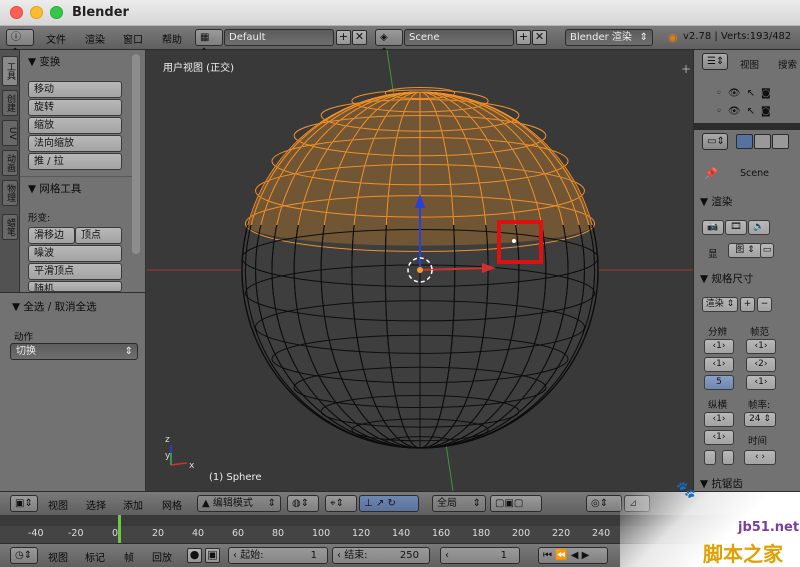 This screenshot has width=800, height=567. Describe the element at coordinates (239, 503) in the screenshot. I see `mode-select: ▲ 编辑模式 ⇕` at that location.